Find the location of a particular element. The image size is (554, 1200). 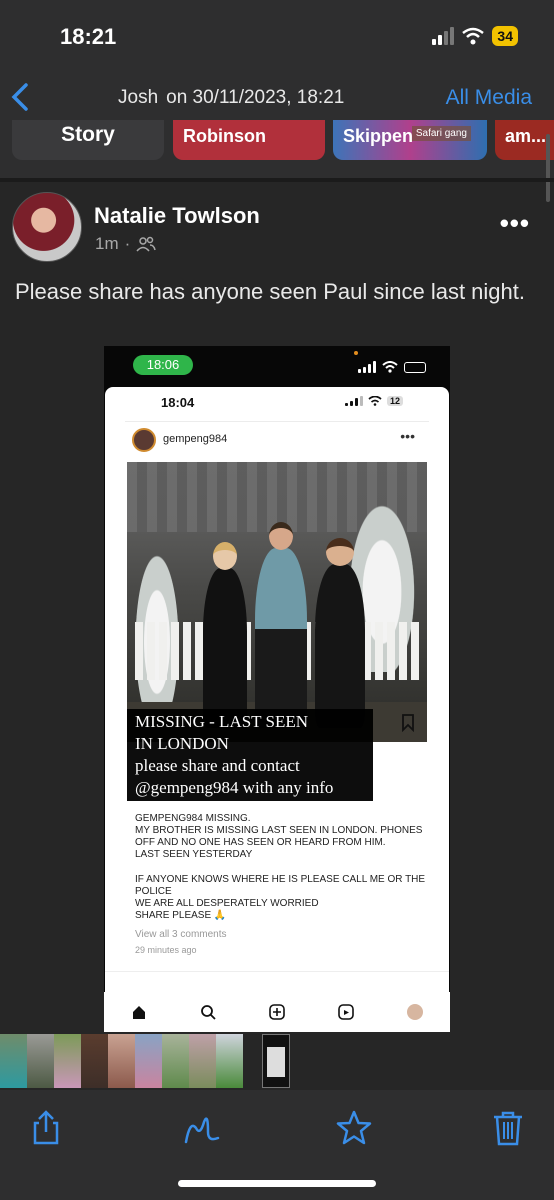

add-post-icon is located at coordinates (277, 1012).